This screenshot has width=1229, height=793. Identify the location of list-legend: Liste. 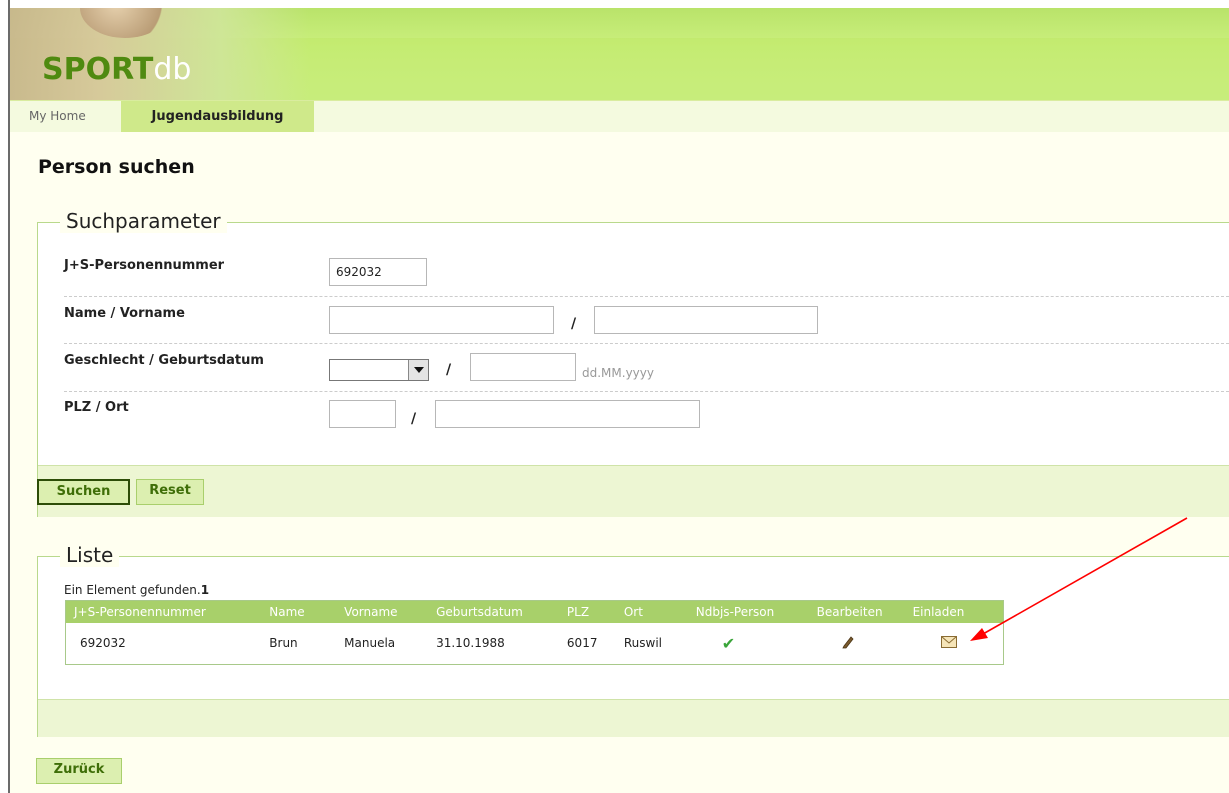
(90, 555).